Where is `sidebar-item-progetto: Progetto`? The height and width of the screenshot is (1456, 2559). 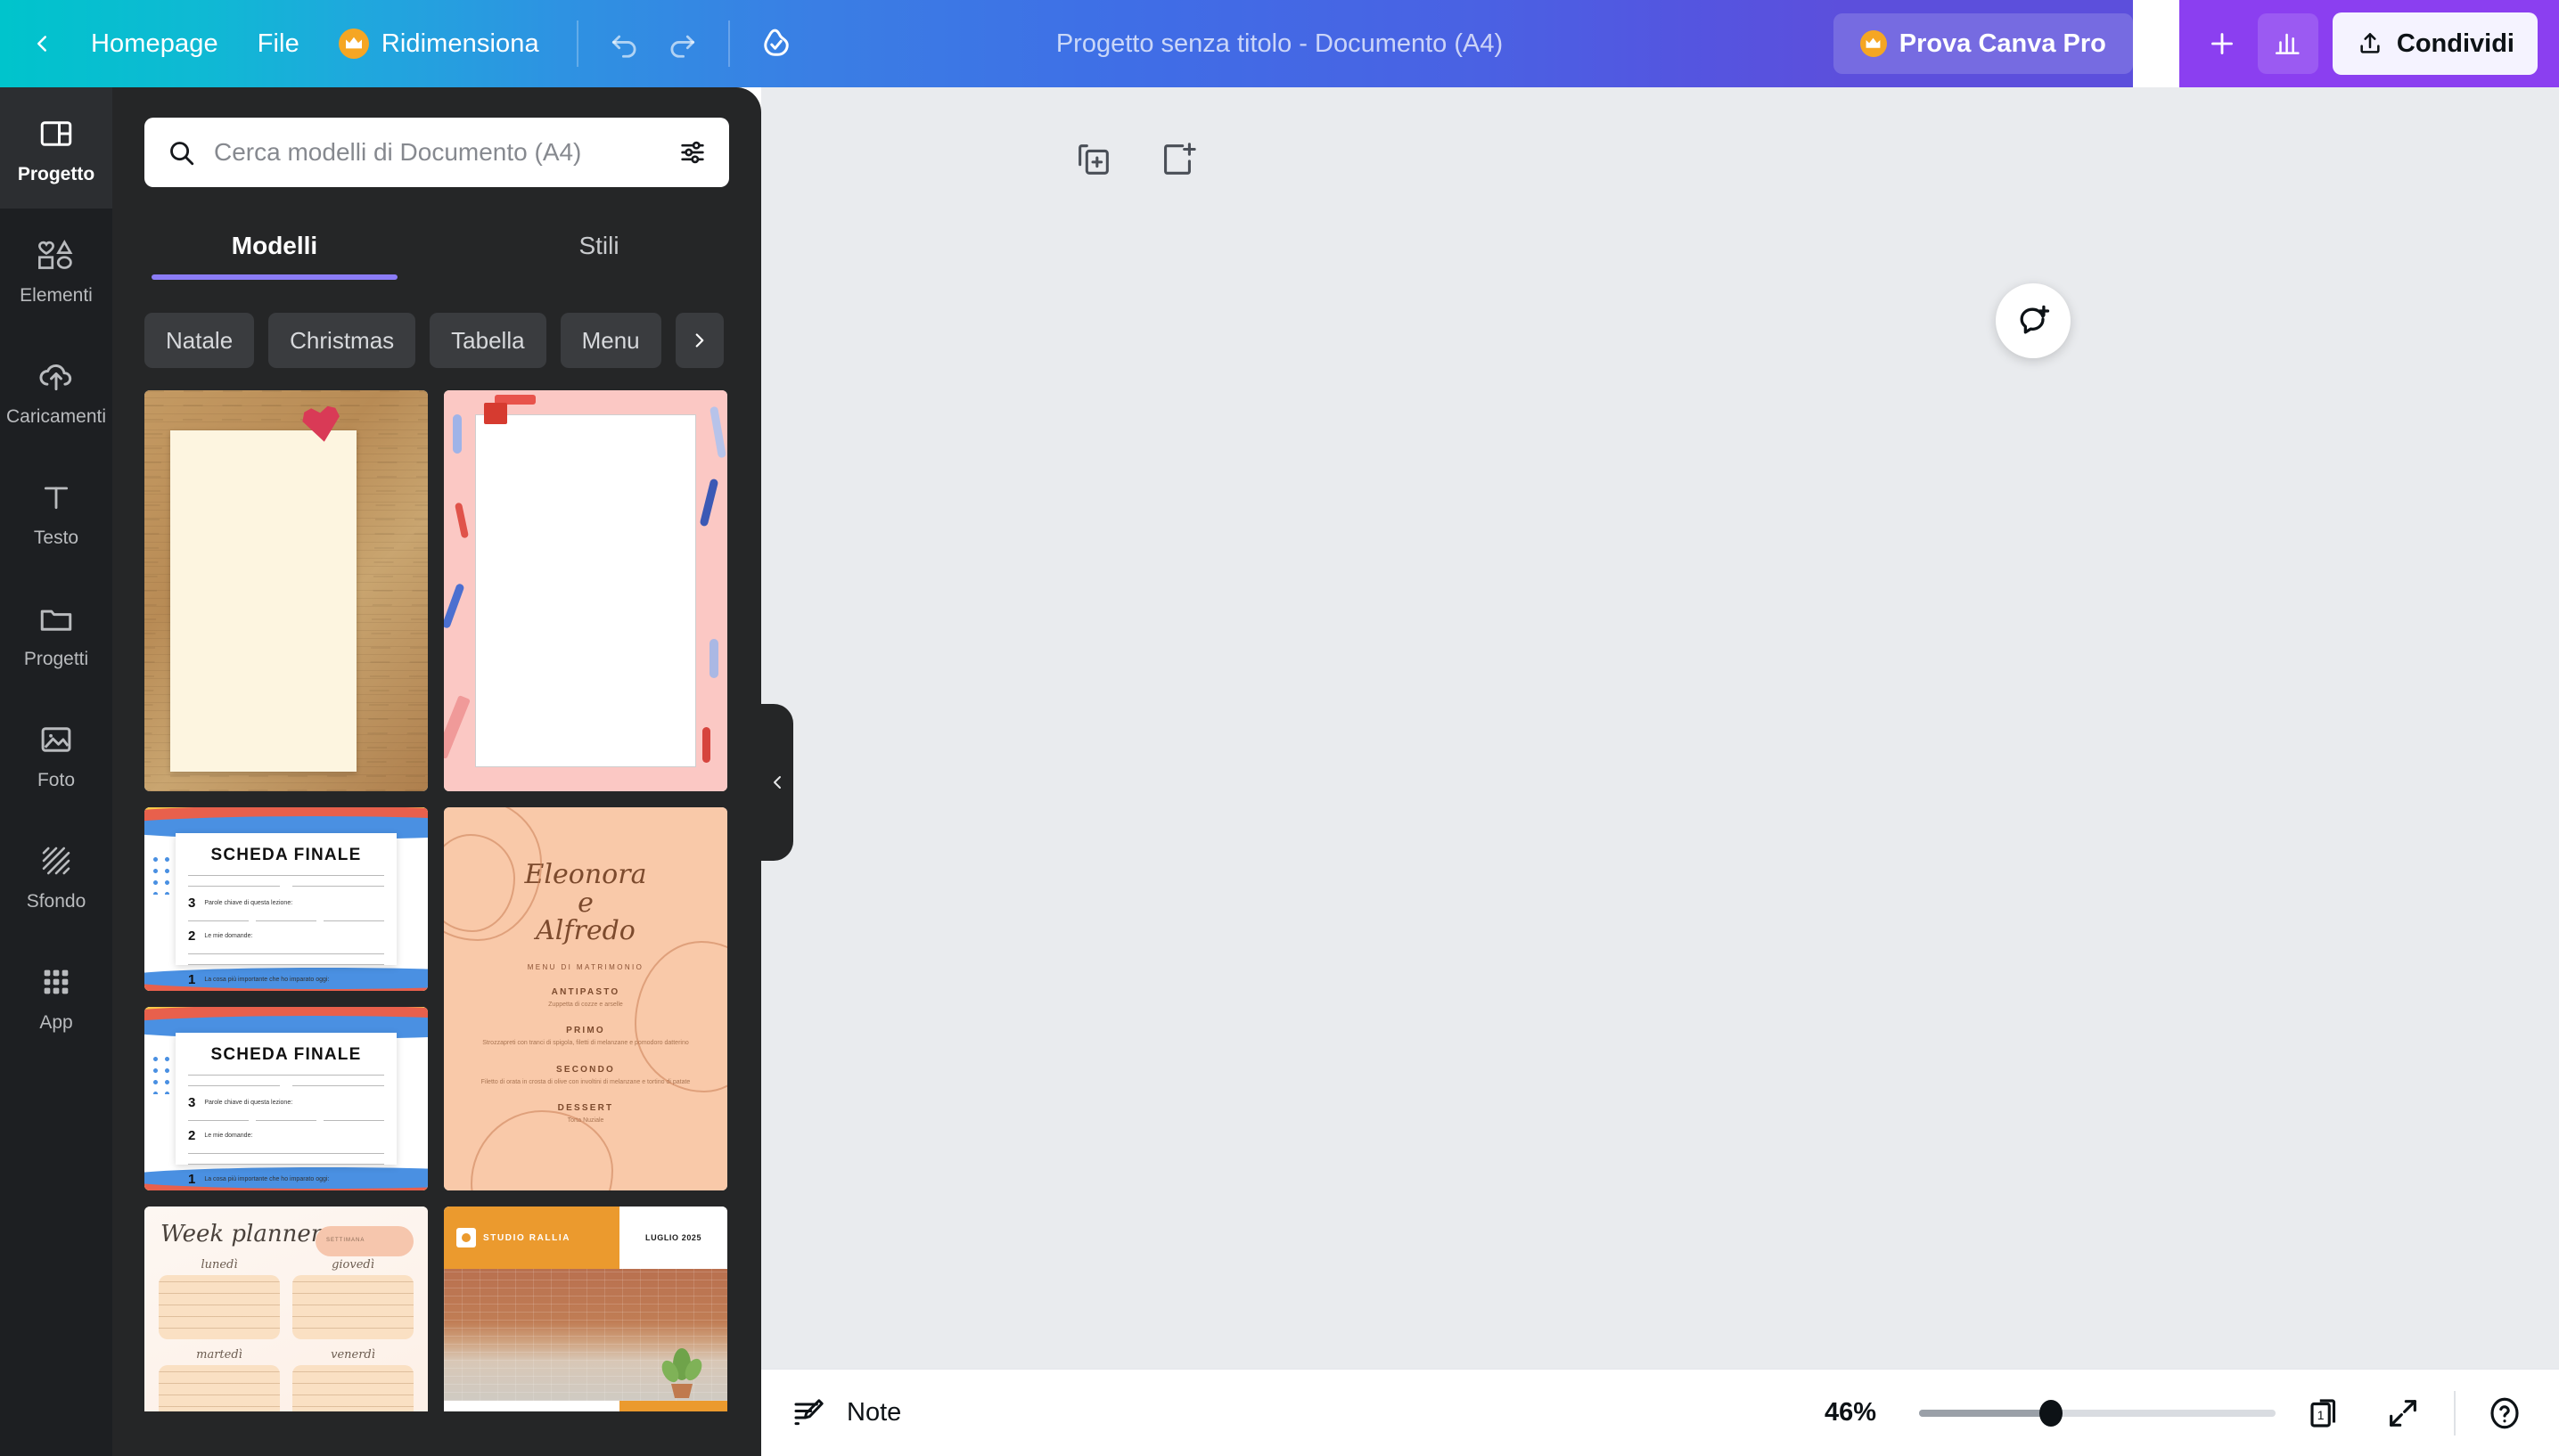
sidebar-item-progetto: Progetto is located at coordinates (56, 148).